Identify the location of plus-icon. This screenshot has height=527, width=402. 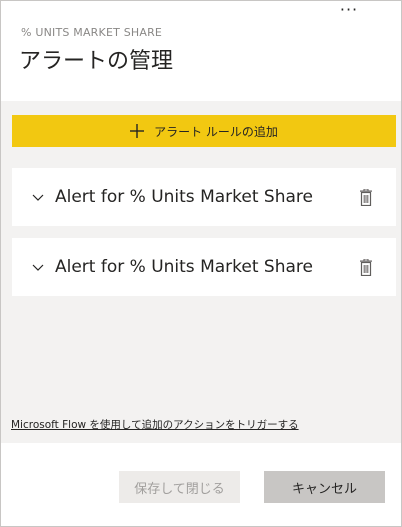
(137, 131).